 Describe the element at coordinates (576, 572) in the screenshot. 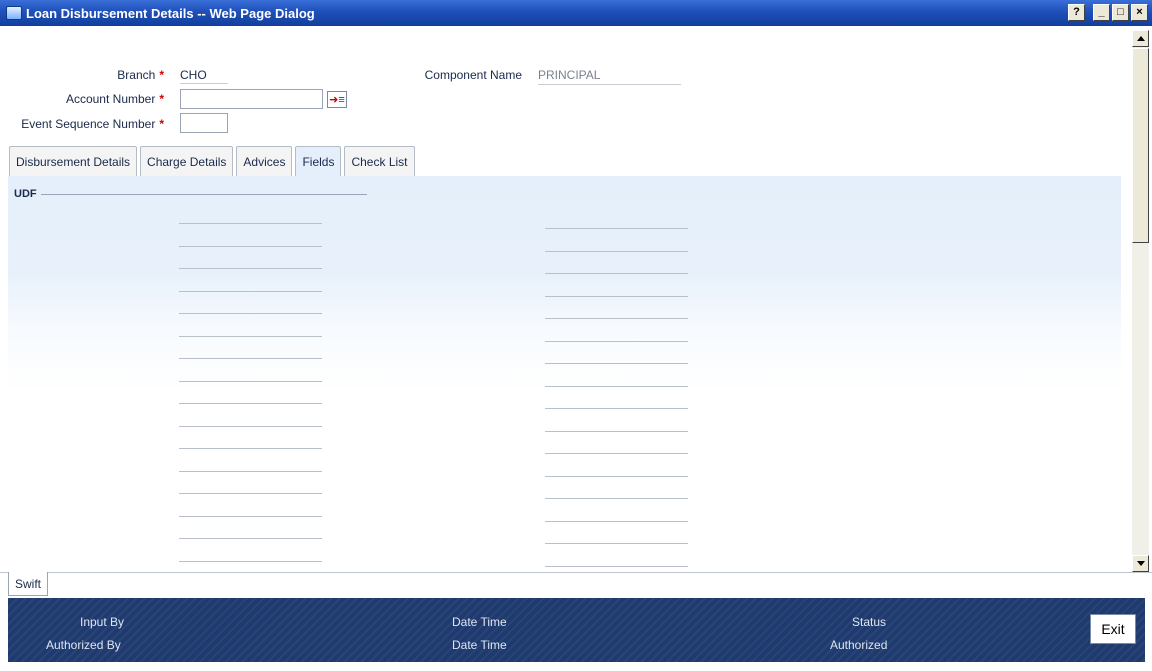

I see `divider` at that location.